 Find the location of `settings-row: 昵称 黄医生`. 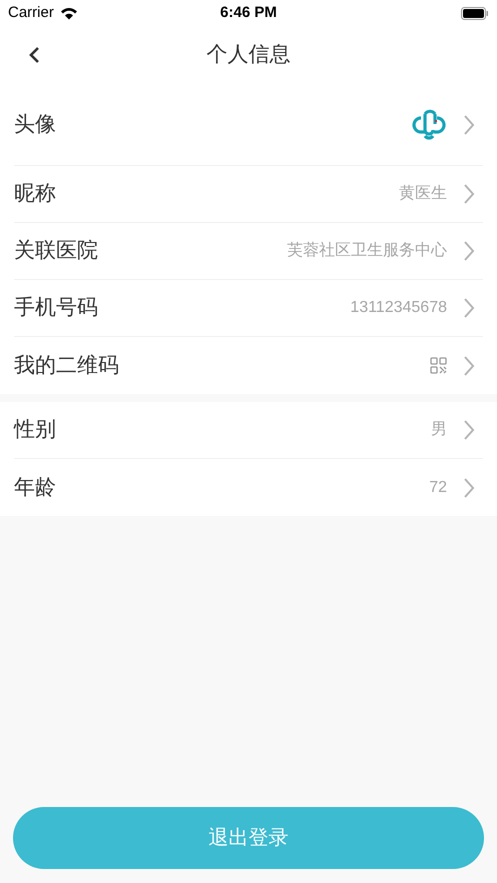

settings-row: 昵称 黄医生 is located at coordinates (248, 194).